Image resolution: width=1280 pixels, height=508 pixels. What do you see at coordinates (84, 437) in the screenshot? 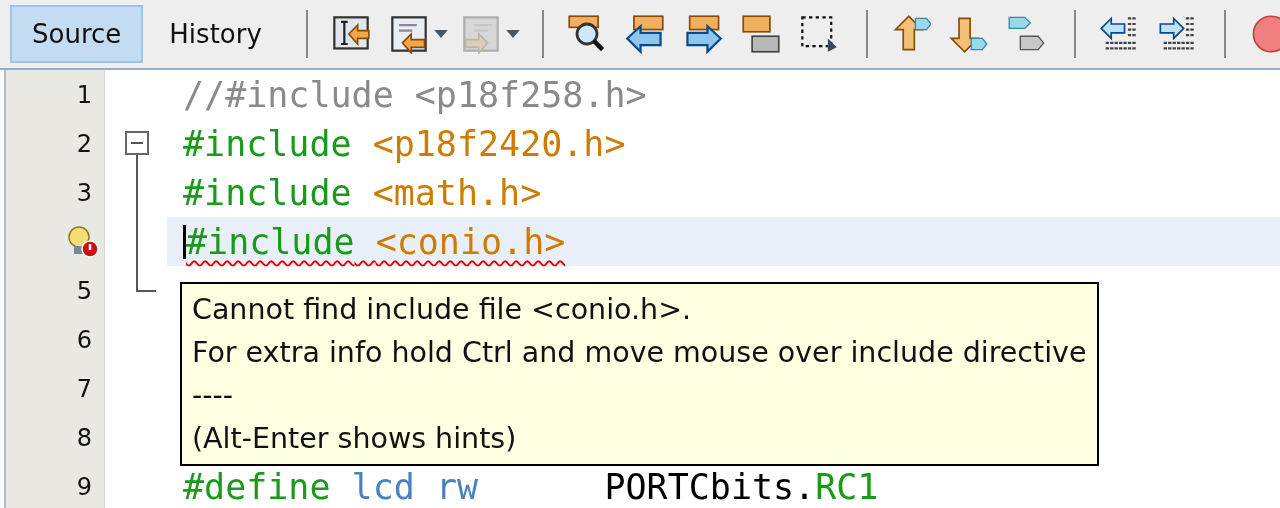
I see `line-number: 8` at bounding box center [84, 437].